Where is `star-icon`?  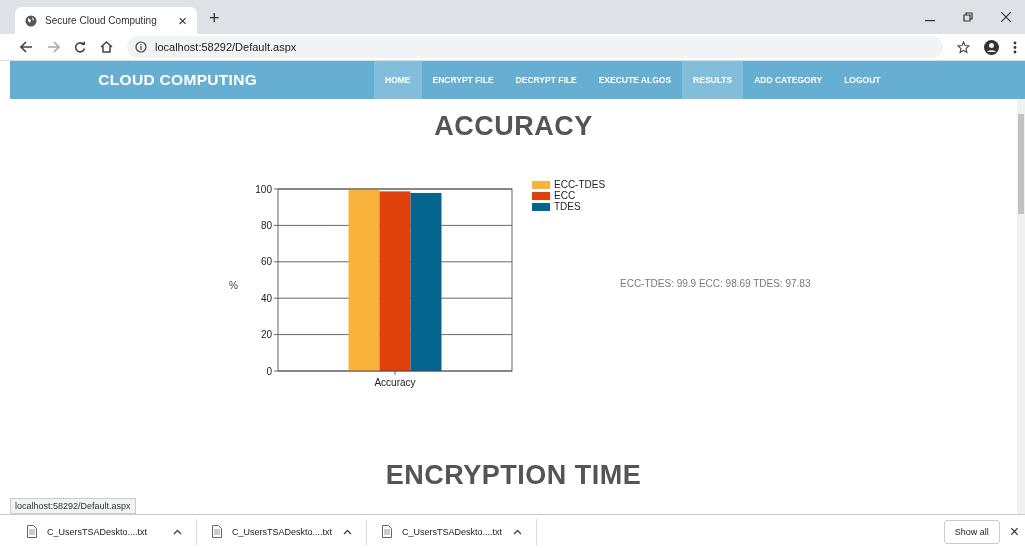
star-icon is located at coordinates (963, 47).